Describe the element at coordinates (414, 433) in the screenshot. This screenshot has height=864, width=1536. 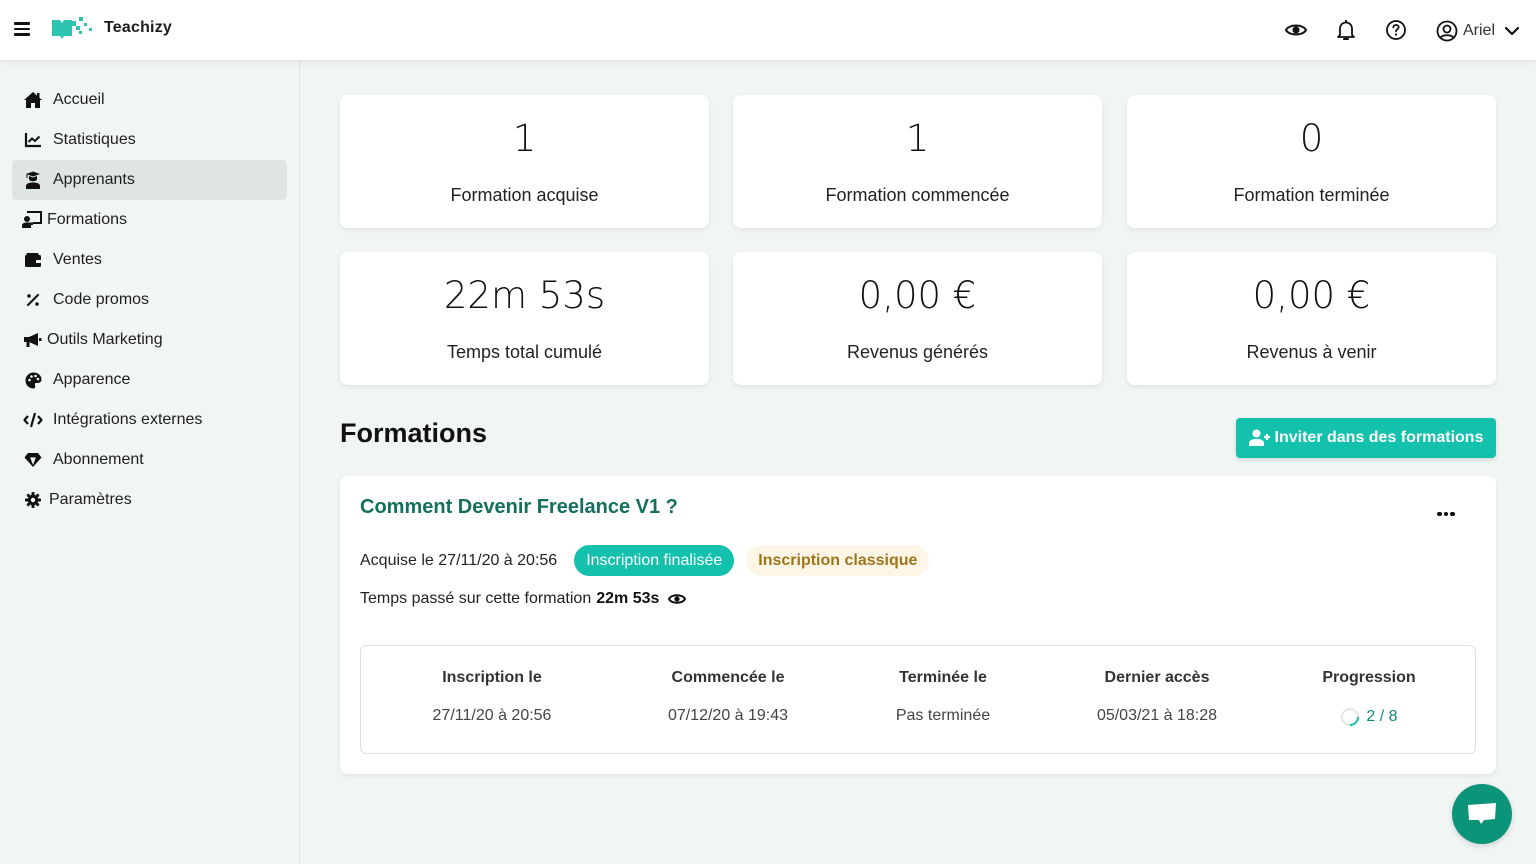
I see `formations-section-title: Formations` at that location.